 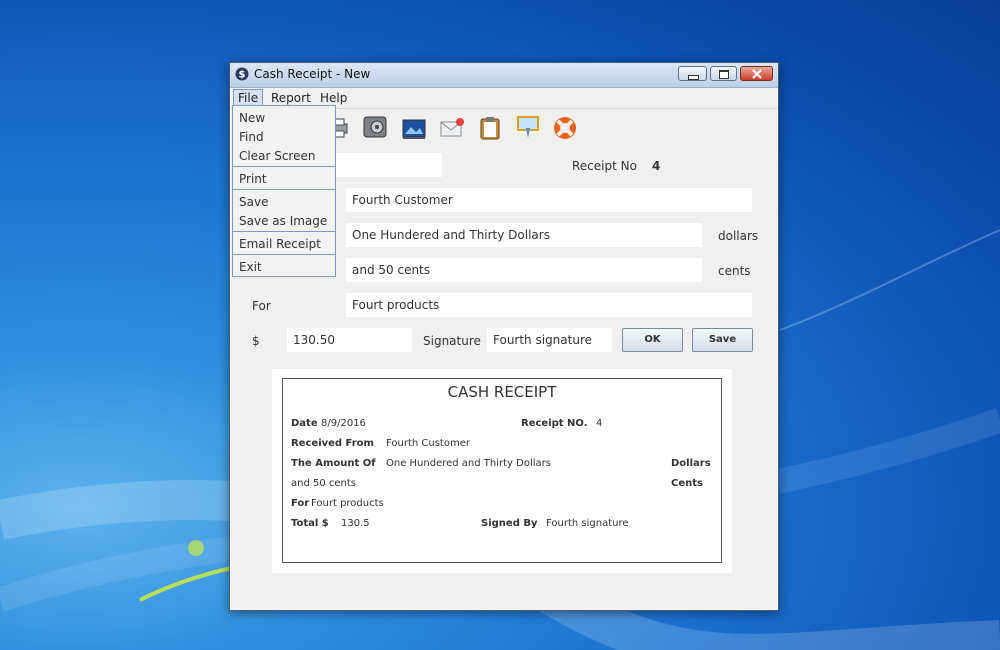 What do you see at coordinates (549, 340) in the screenshot?
I see `signature-field: Fourth signature` at bounding box center [549, 340].